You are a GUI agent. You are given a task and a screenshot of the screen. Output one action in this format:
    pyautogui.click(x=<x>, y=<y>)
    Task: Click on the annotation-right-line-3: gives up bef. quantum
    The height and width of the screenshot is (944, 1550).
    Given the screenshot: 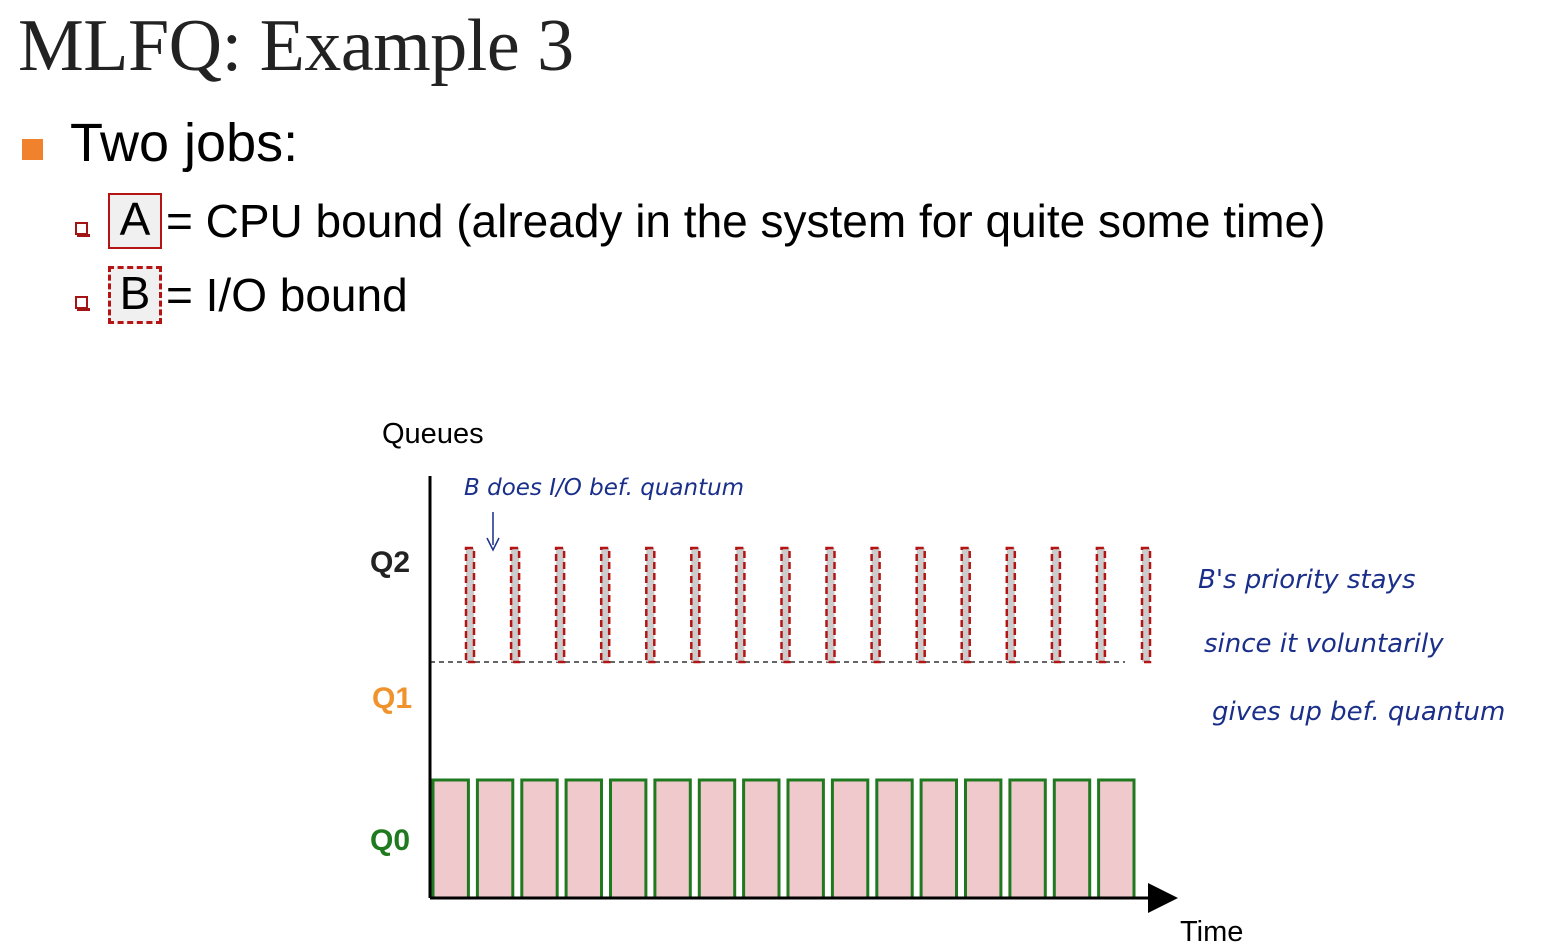 What is the action you would take?
    pyautogui.click(x=1358, y=712)
    